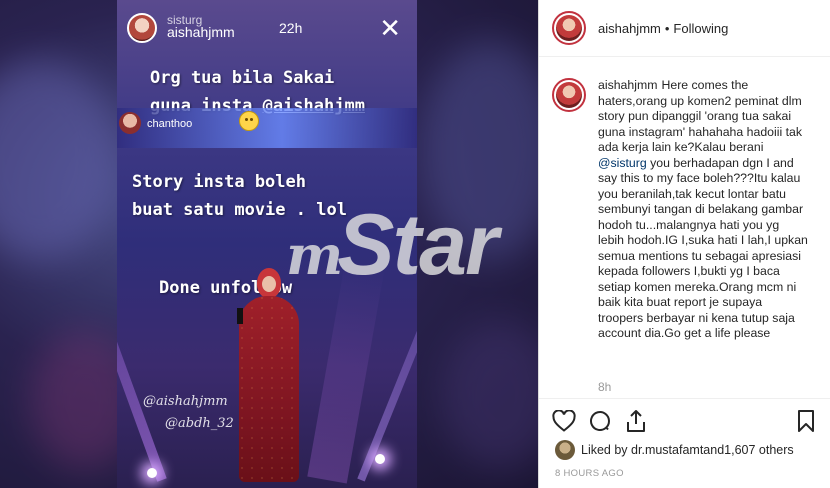 This screenshot has width=830, height=488. I want to click on story-header: sisturg aishahjmm 22h ✕, so click(267, 27).